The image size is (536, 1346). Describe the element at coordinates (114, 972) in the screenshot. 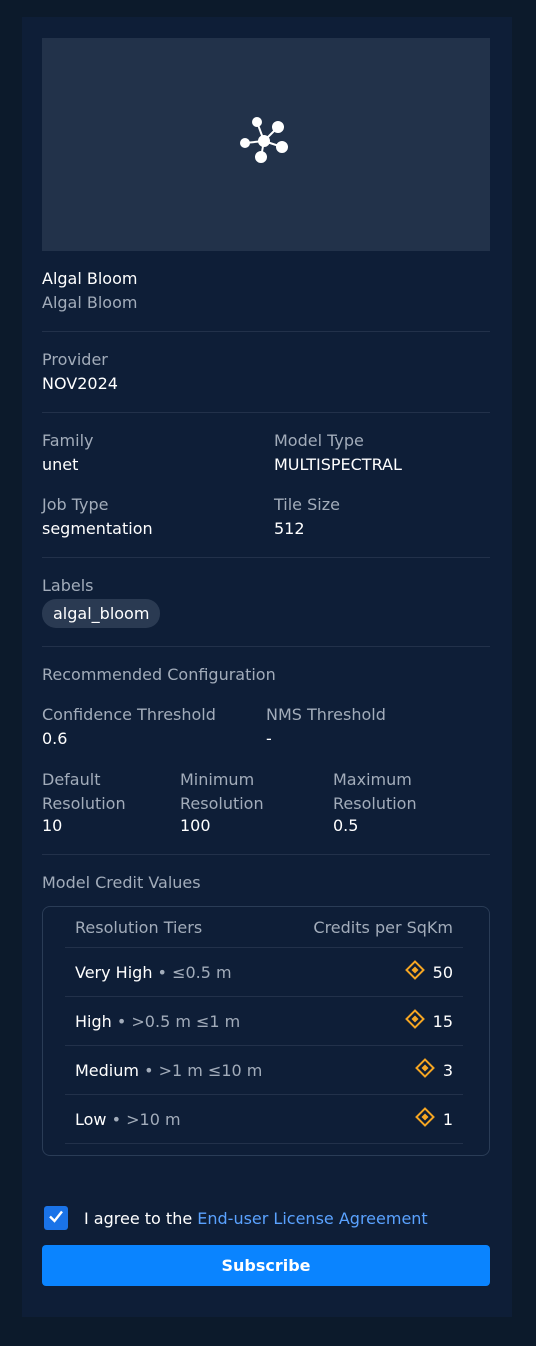

I see `tier-name: Very High` at that location.